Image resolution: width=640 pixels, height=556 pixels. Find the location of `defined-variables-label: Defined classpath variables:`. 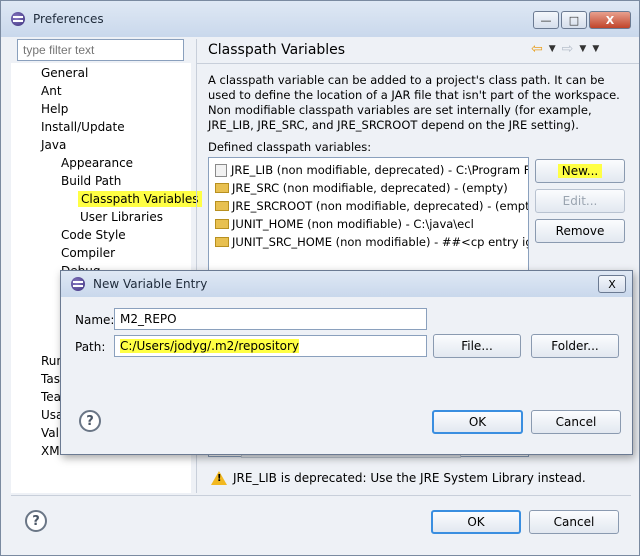

defined-variables-label: Defined classpath variables: is located at coordinates (290, 147).